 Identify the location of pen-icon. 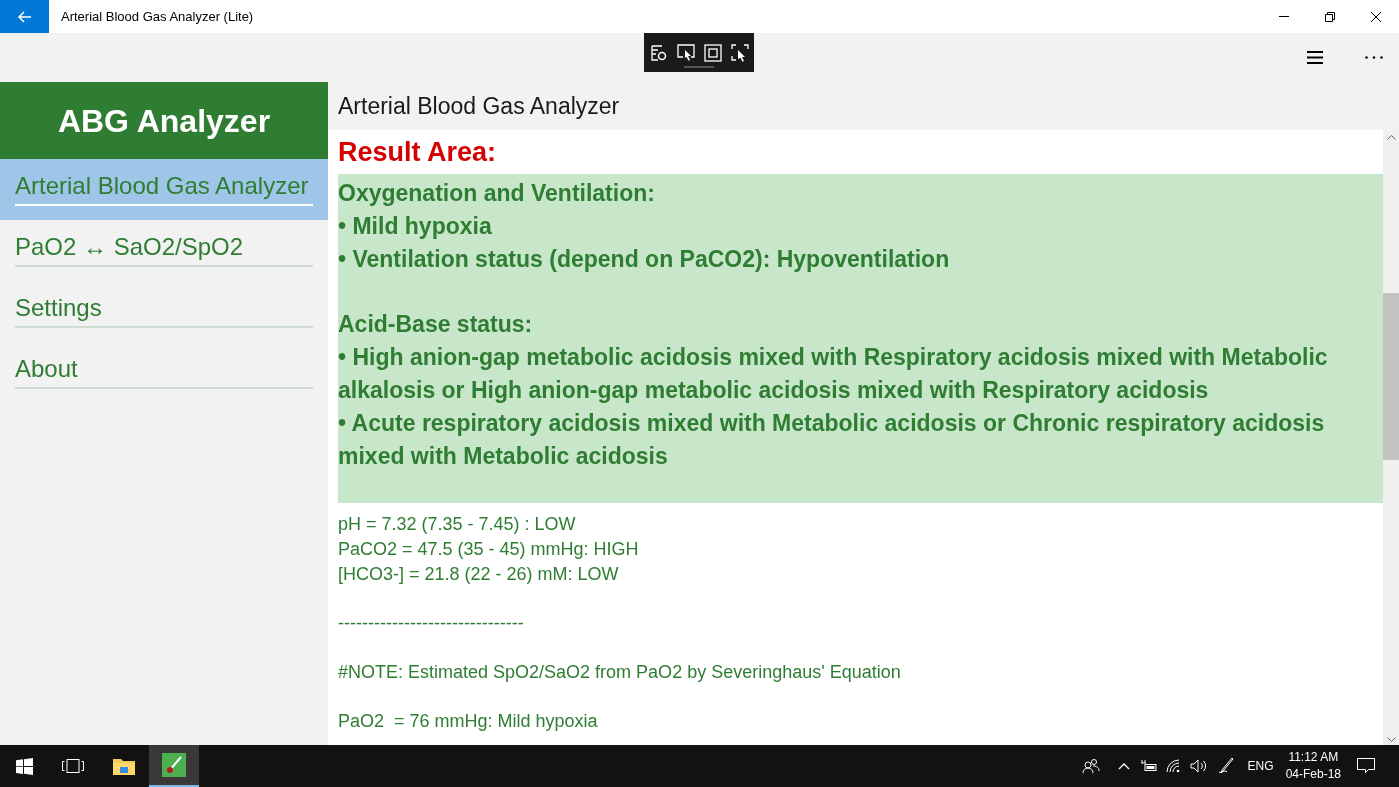
(1226, 766).